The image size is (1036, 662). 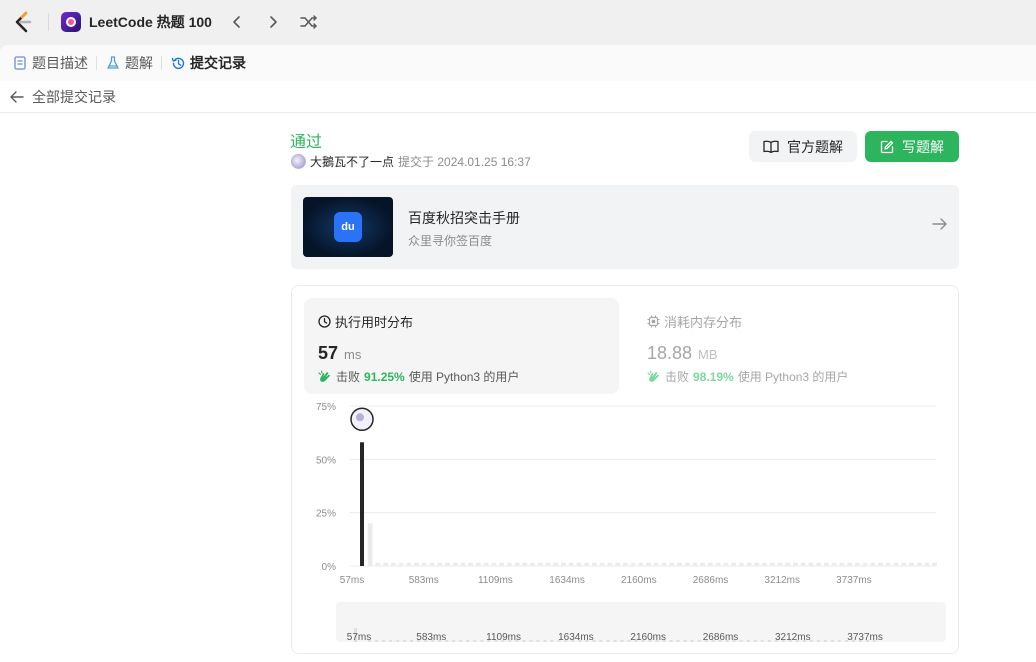 What do you see at coordinates (771, 146) in the screenshot?
I see `book-icon` at bounding box center [771, 146].